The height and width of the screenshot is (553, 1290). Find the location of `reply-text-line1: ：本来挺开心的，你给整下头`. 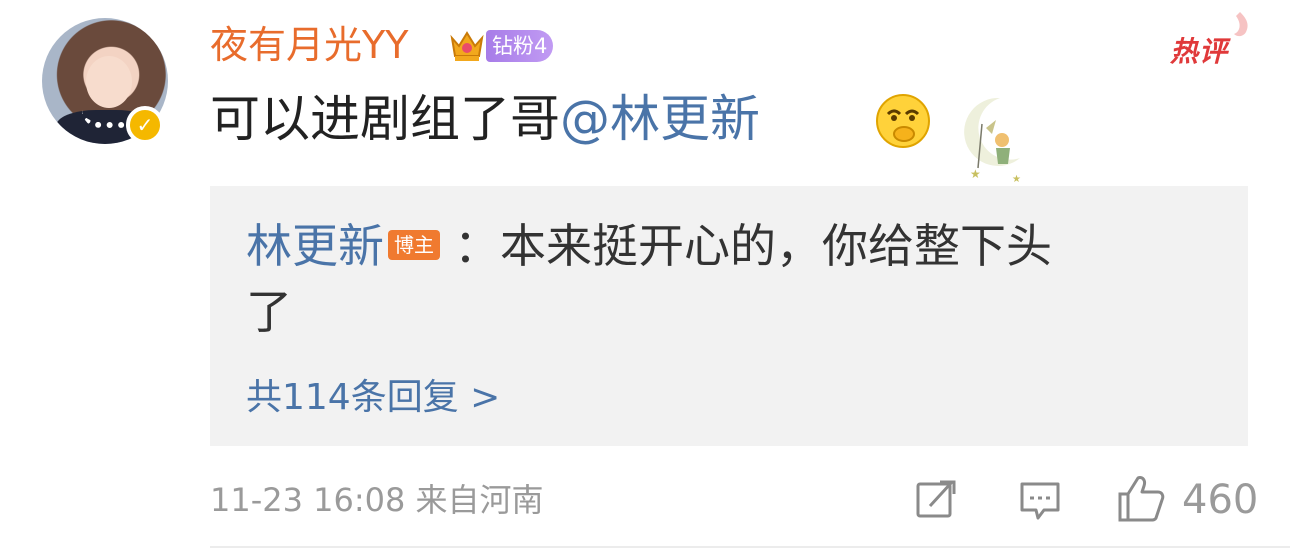

reply-text-line1: ：本来挺开心的，你给整下头 is located at coordinates (753, 246).